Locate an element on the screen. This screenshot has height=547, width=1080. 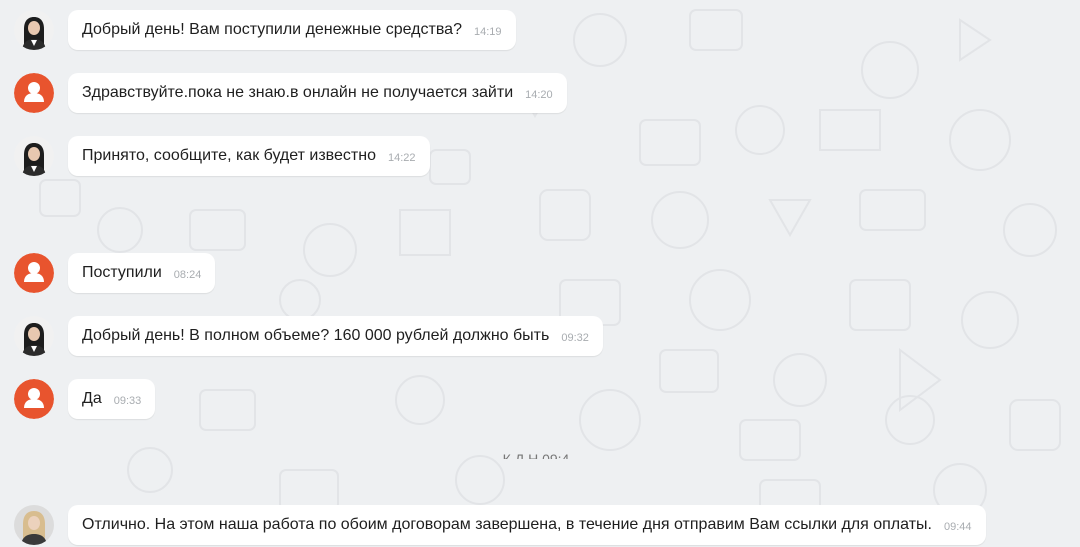
message-time: 09:44 is located at coordinates (957, 527).